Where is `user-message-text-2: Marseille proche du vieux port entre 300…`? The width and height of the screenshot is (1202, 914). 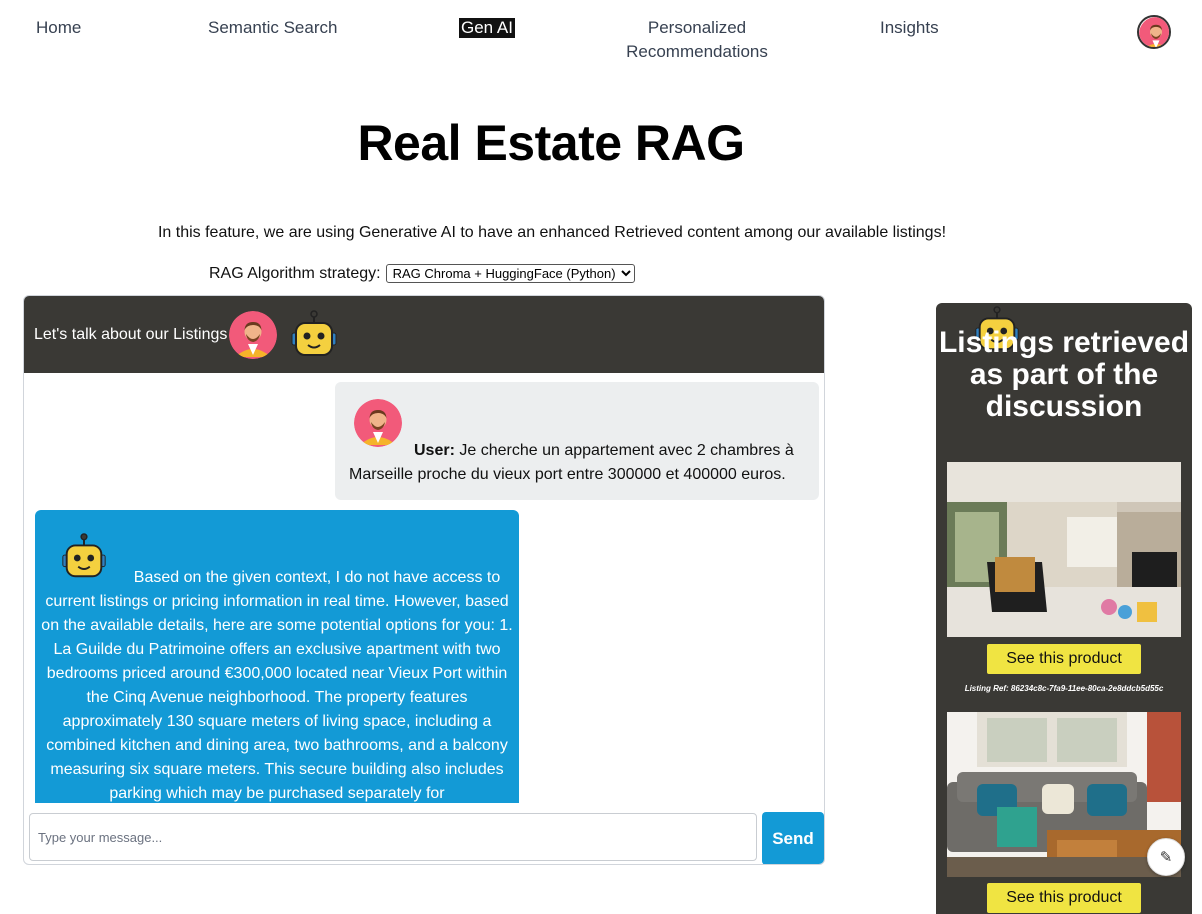 user-message-text-2: Marseille proche du vieux port entre 300… is located at coordinates (567, 474).